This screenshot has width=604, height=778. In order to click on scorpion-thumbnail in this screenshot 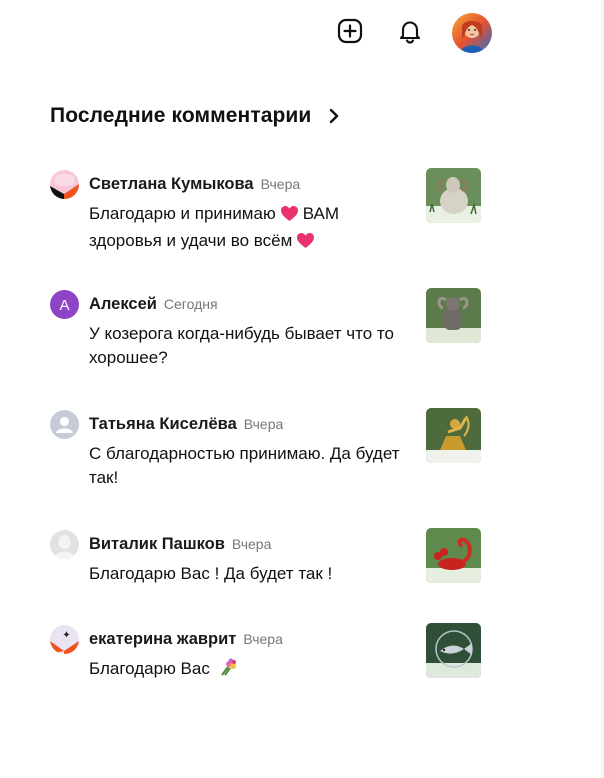, I will do `click(453, 555)`.